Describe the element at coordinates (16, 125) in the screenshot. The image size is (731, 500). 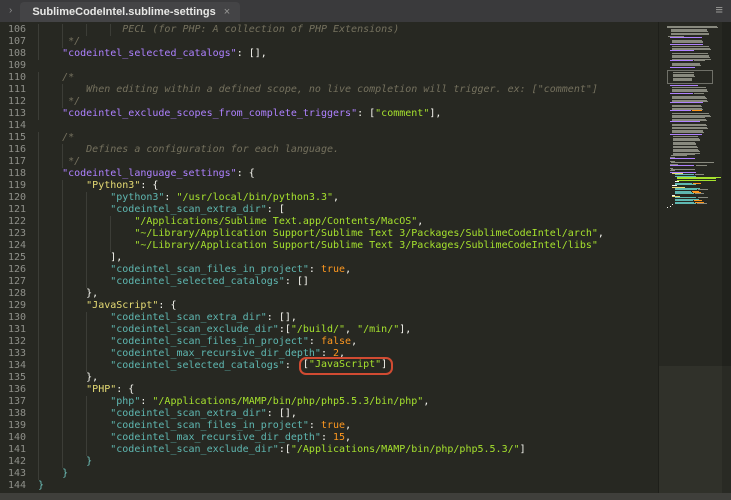
I see `line-number: 114` at that location.